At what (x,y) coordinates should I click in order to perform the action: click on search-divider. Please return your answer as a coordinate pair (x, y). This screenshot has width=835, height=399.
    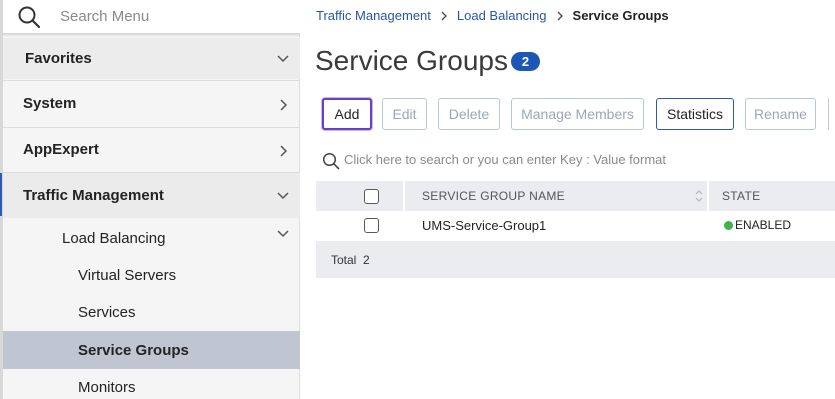
    Looking at the image, I should click on (151, 35).